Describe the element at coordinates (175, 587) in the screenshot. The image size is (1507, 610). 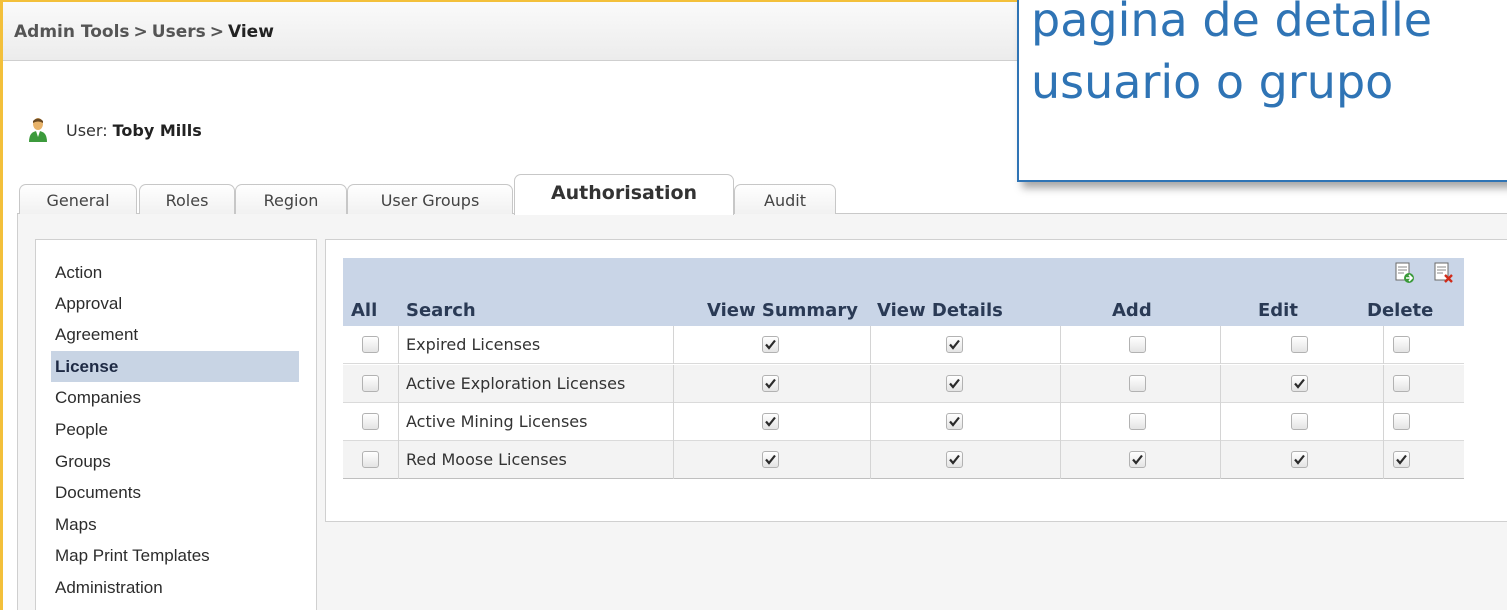
I see `category-administration: Administration` at that location.